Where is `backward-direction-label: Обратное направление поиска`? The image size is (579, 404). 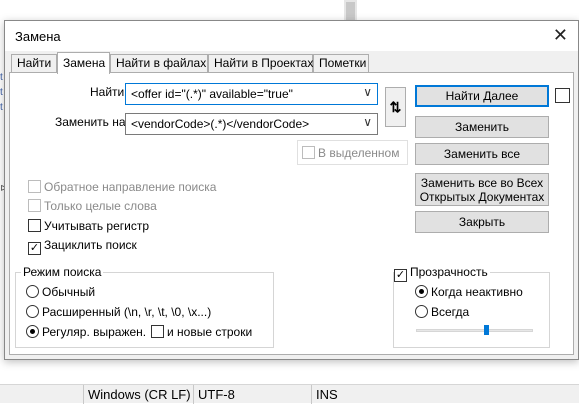
backward-direction-label: Обратное направление поиска is located at coordinates (130, 187).